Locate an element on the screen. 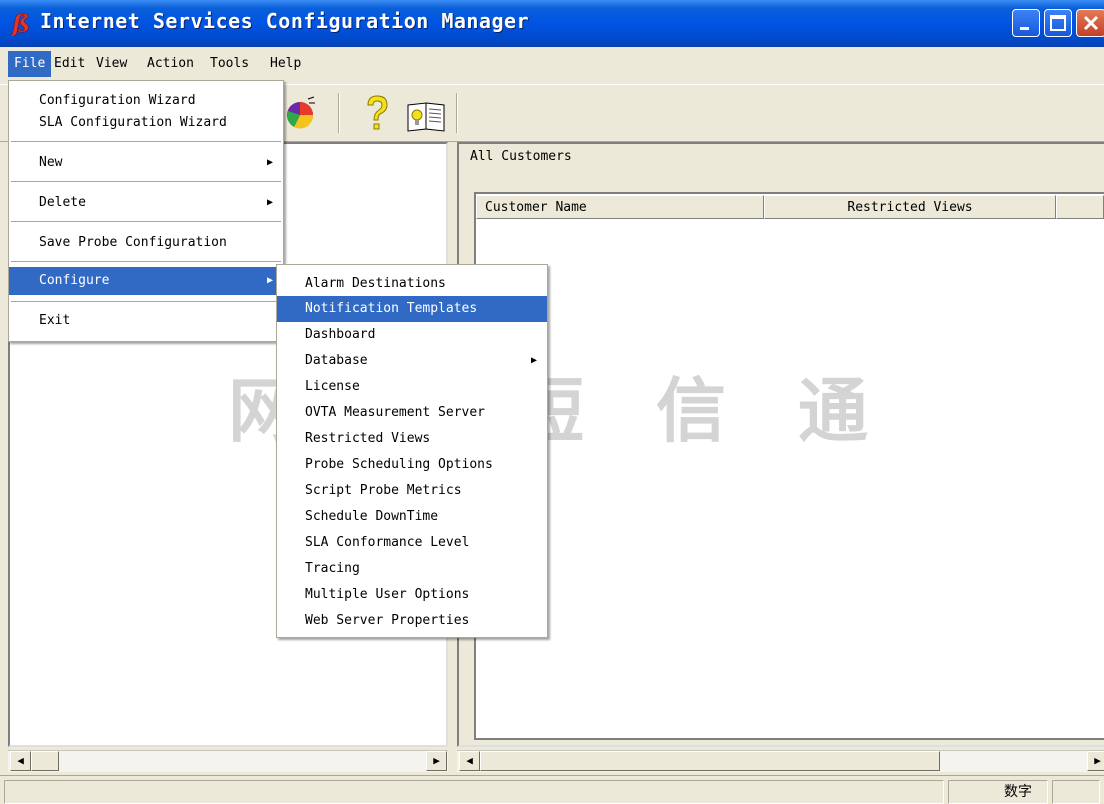  submenu-item-web-server-properties: Web Server Properties is located at coordinates (412, 621).